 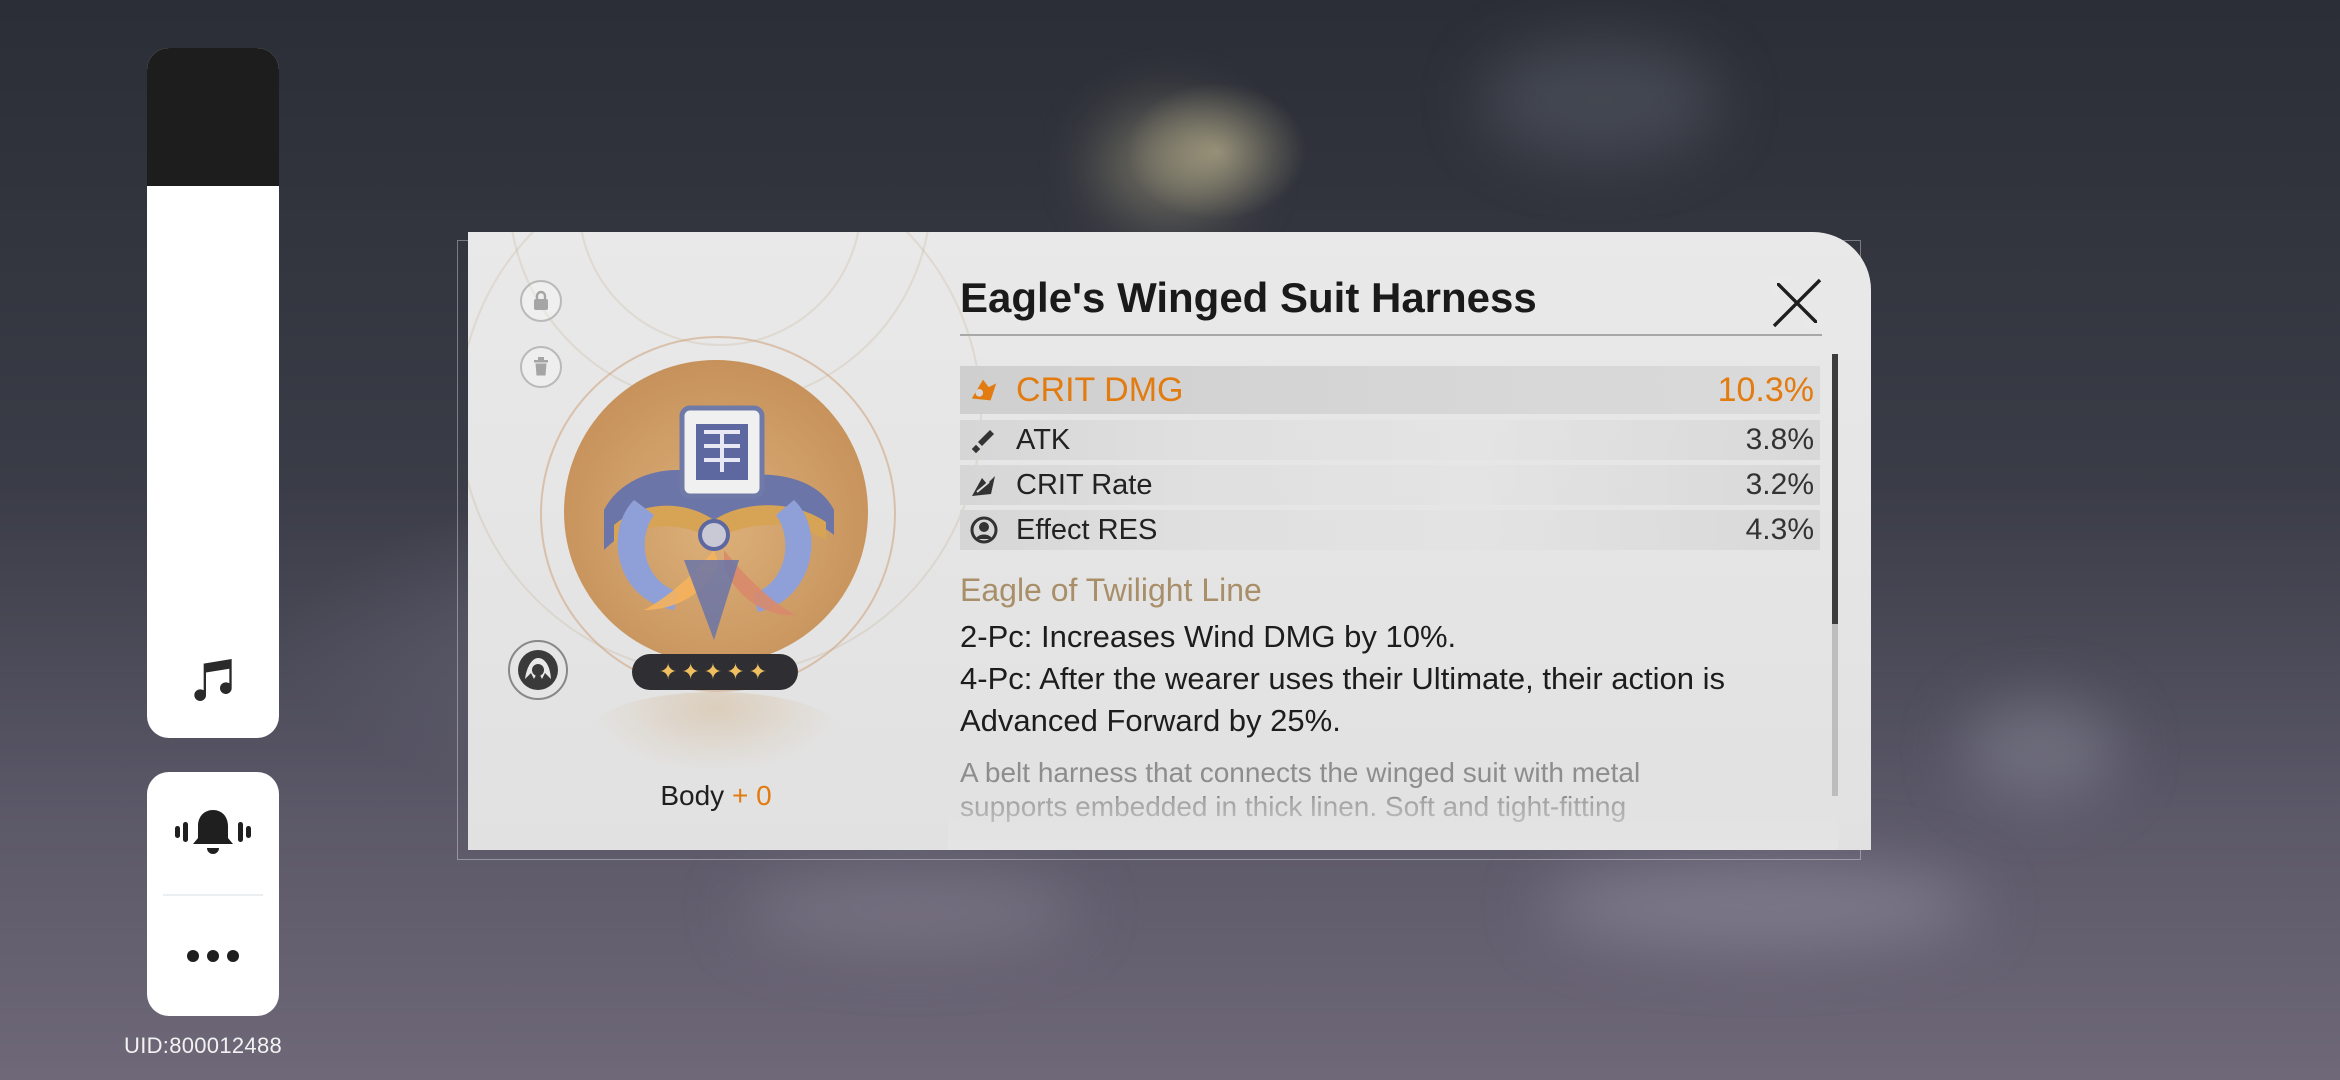 I want to click on ring-mode-button, so click(x=213, y=832).